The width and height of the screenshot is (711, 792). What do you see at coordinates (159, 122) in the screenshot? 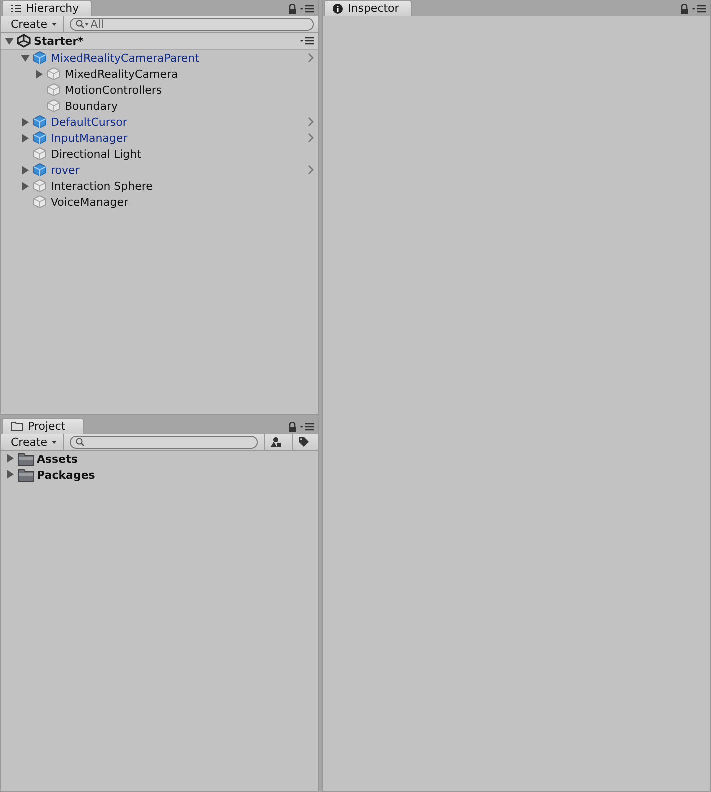
I see `hierarchy-item: DefaultCursor` at bounding box center [159, 122].